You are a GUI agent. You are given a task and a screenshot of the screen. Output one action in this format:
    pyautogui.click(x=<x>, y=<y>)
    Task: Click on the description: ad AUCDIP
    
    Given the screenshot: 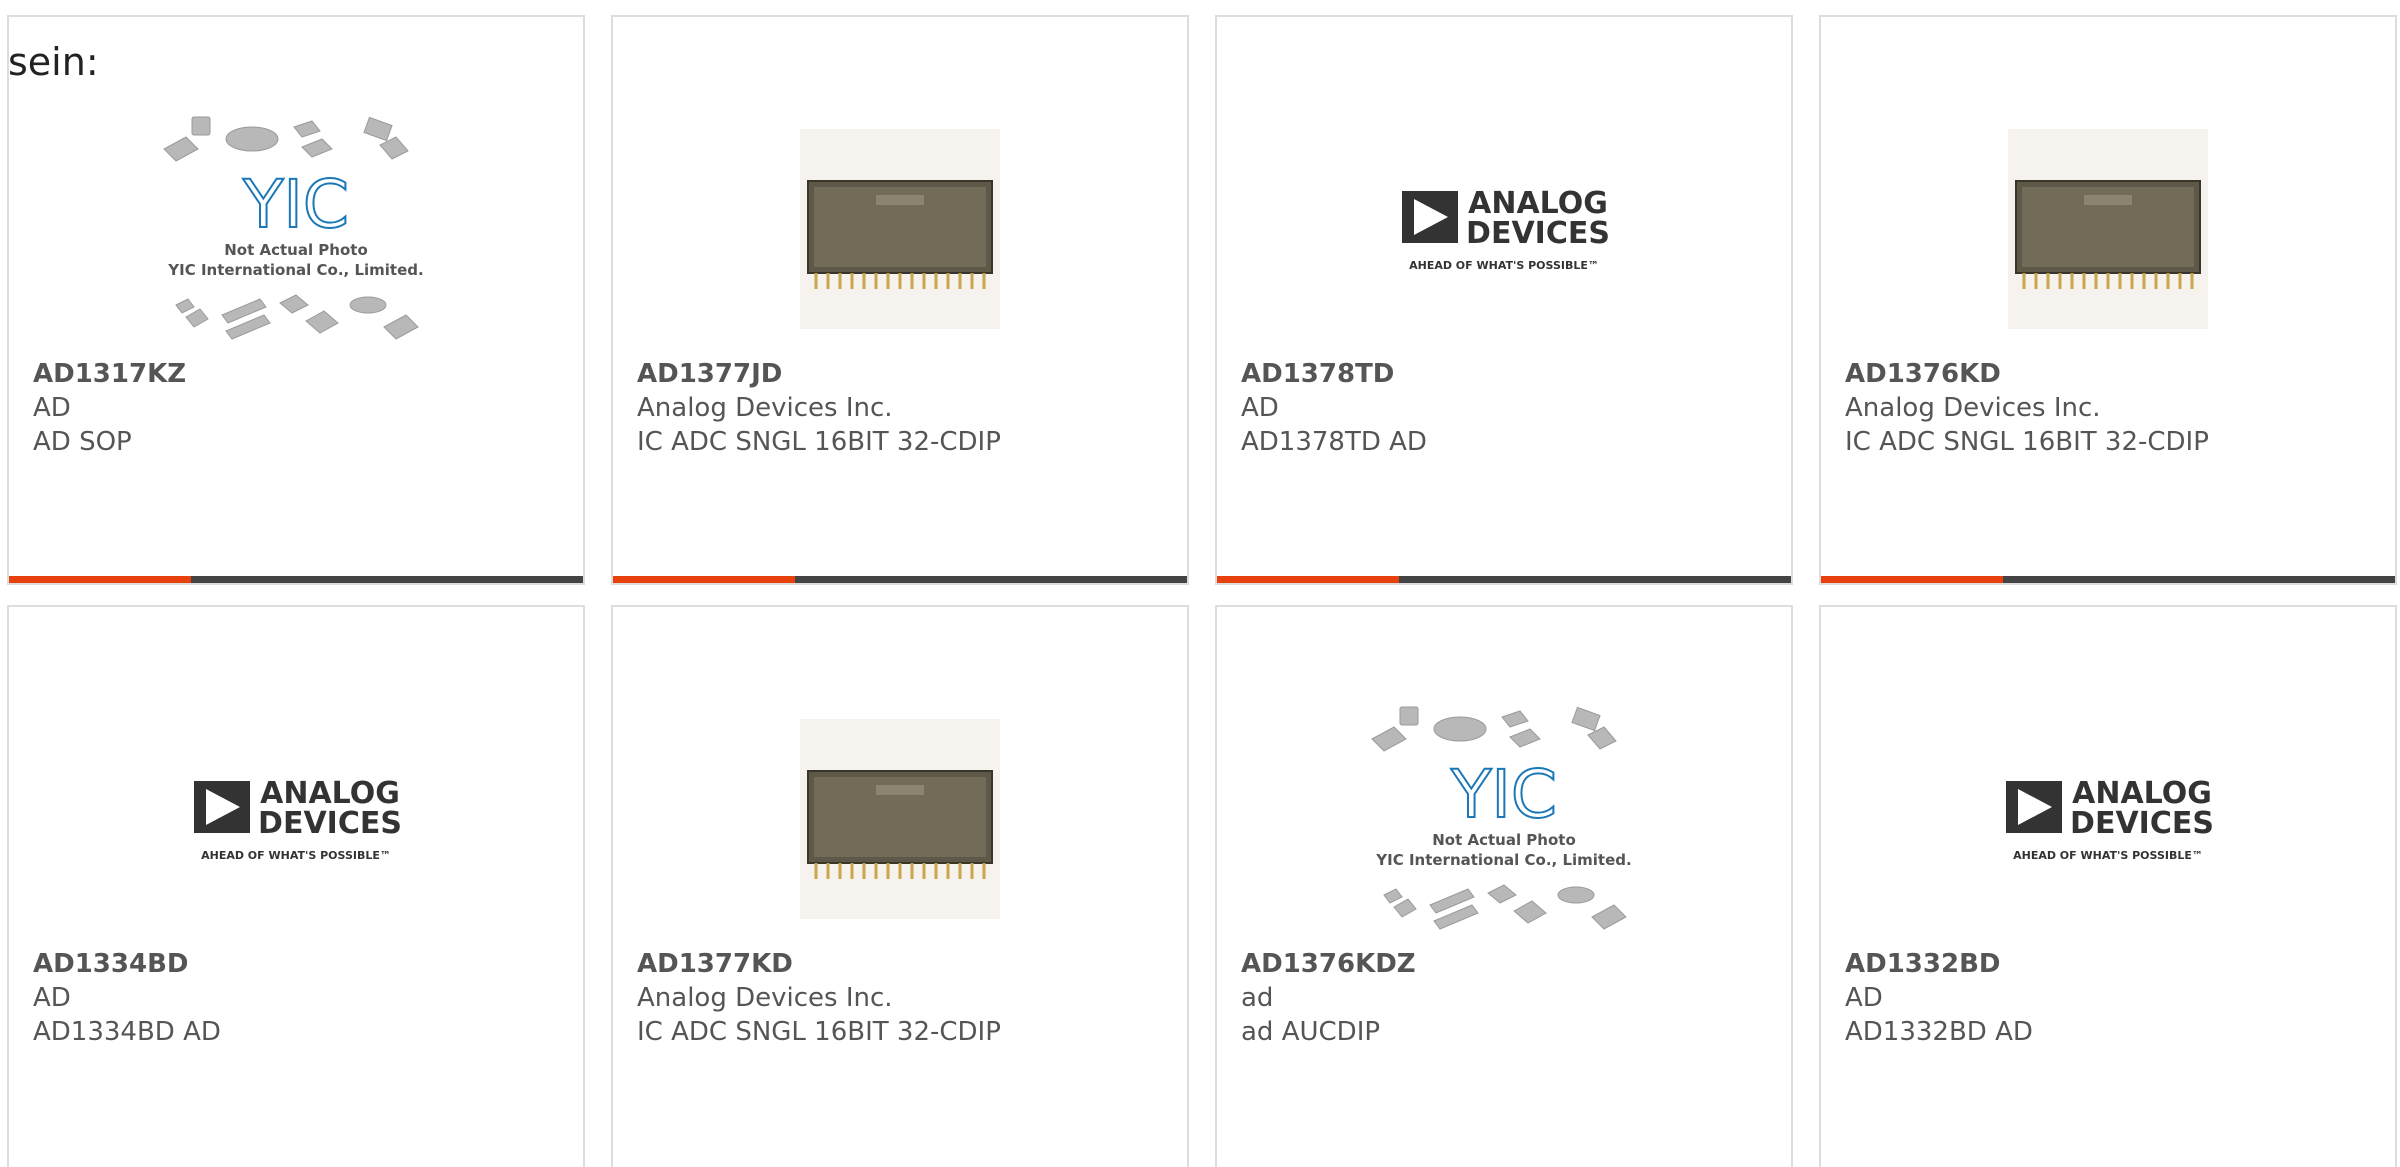 What is the action you would take?
    pyautogui.click(x=1311, y=1032)
    